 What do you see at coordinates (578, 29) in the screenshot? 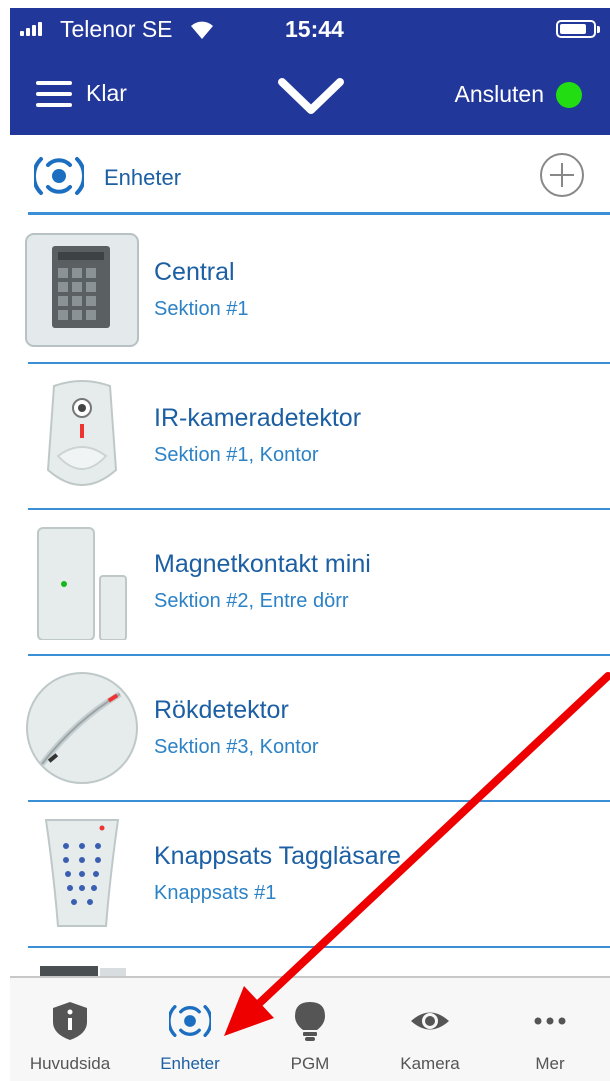
I see `battery-icon` at bounding box center [578, 29].